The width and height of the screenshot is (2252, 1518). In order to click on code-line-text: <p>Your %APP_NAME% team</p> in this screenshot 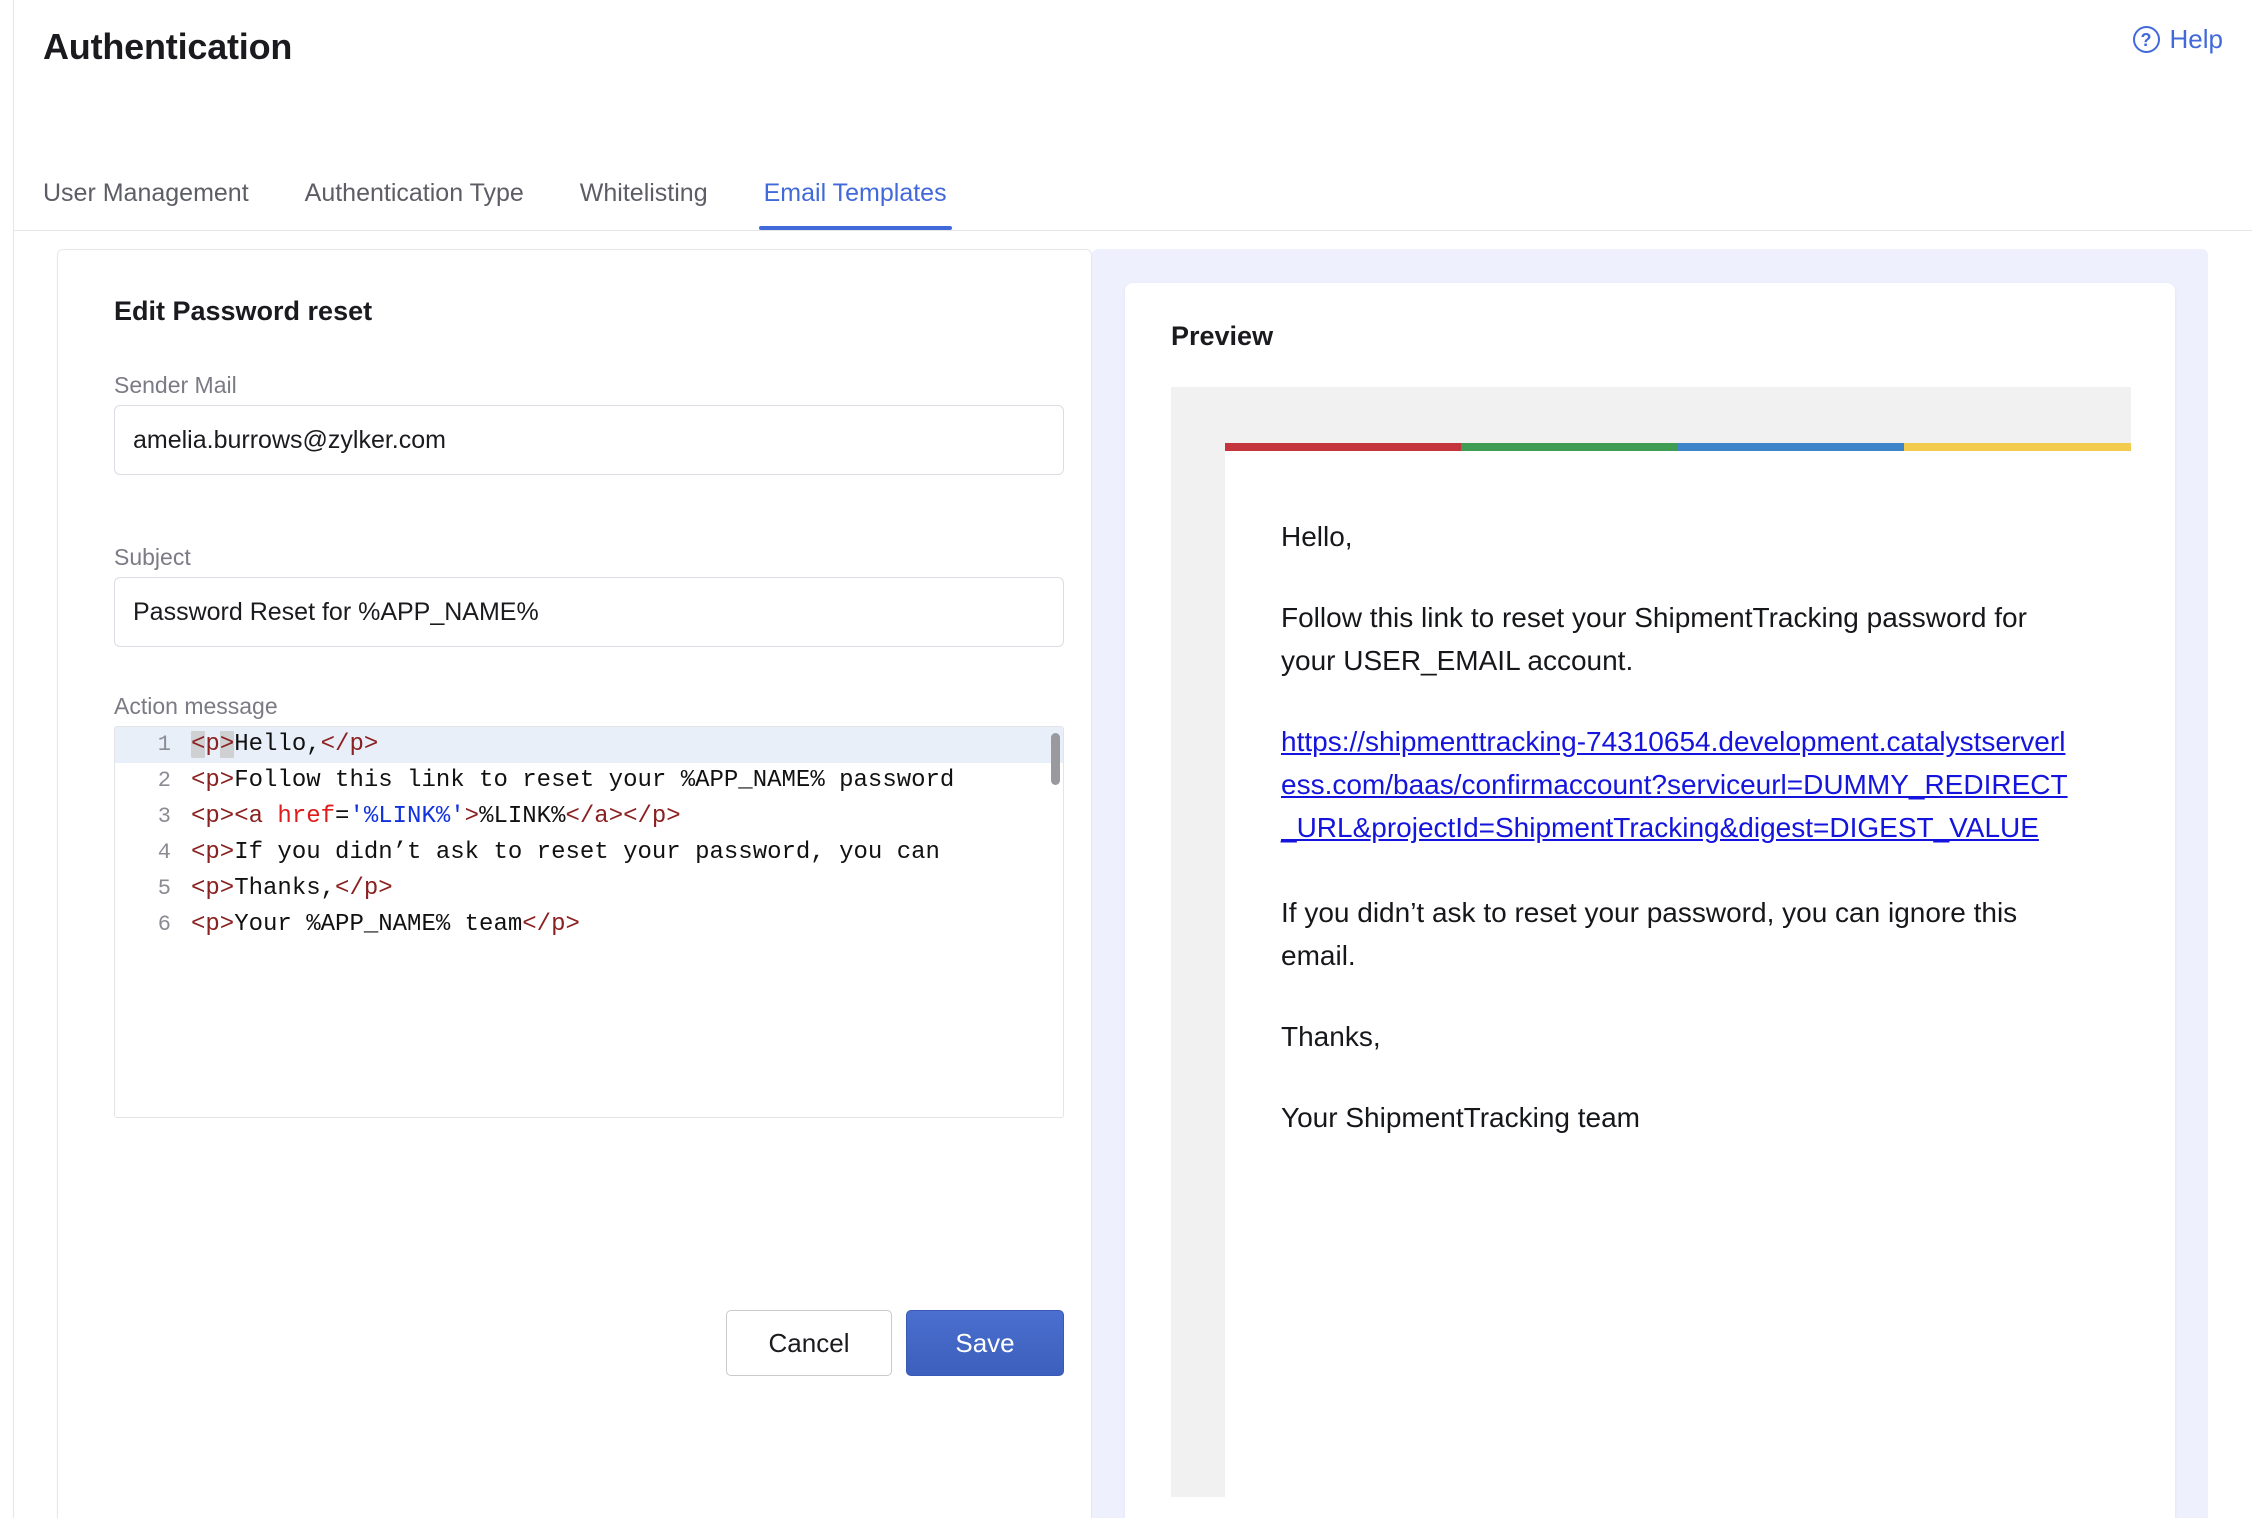, I will do `click(385, 924)`.